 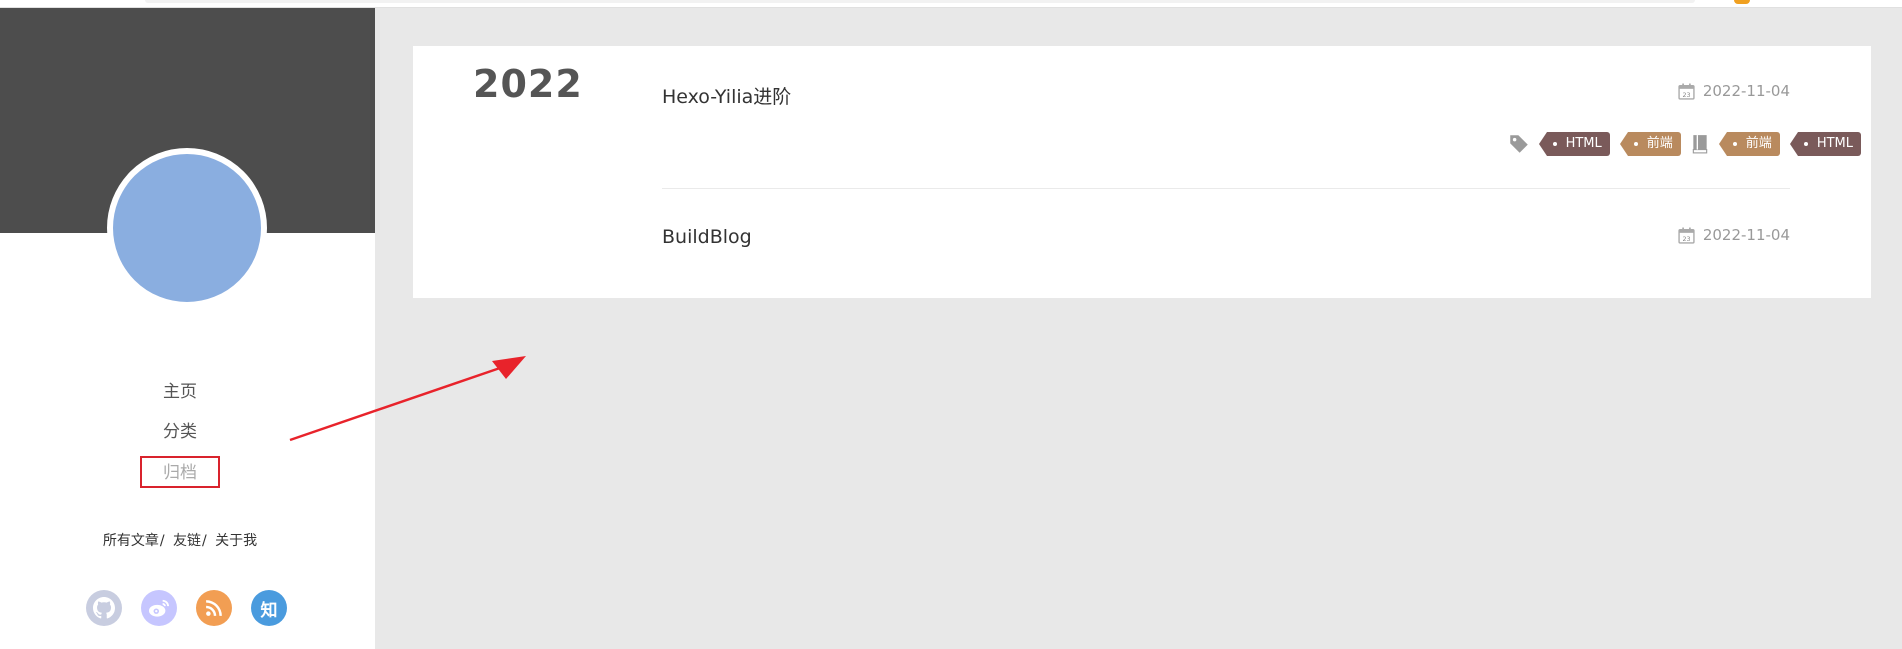 What do you see at coordinates (187, 541) in the screenshot?
I see `link-friends: 友链` at bounding box center [187, 541].